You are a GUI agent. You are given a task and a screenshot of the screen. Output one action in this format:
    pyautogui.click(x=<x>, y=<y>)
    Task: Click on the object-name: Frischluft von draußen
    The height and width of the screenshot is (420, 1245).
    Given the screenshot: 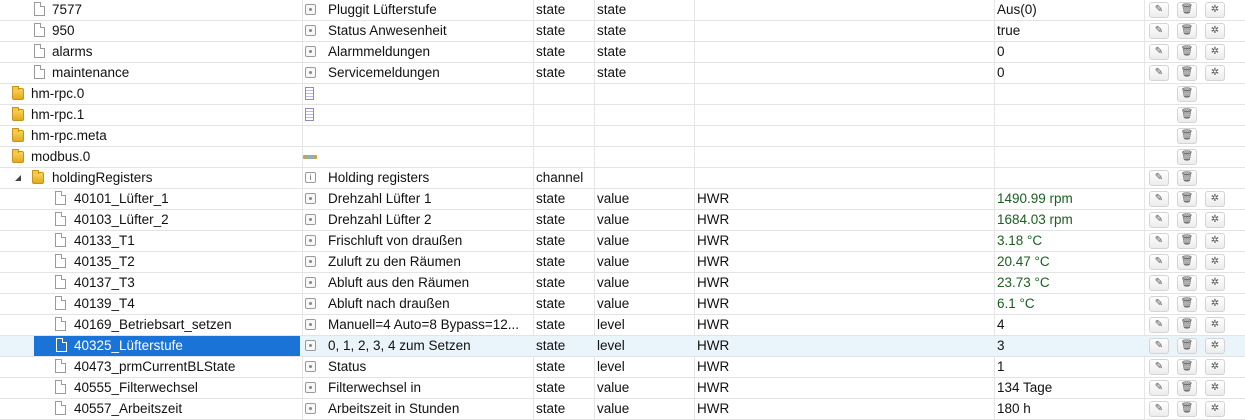 What is the action you would take?
    pyautogui.click(x=395, y=240)
    